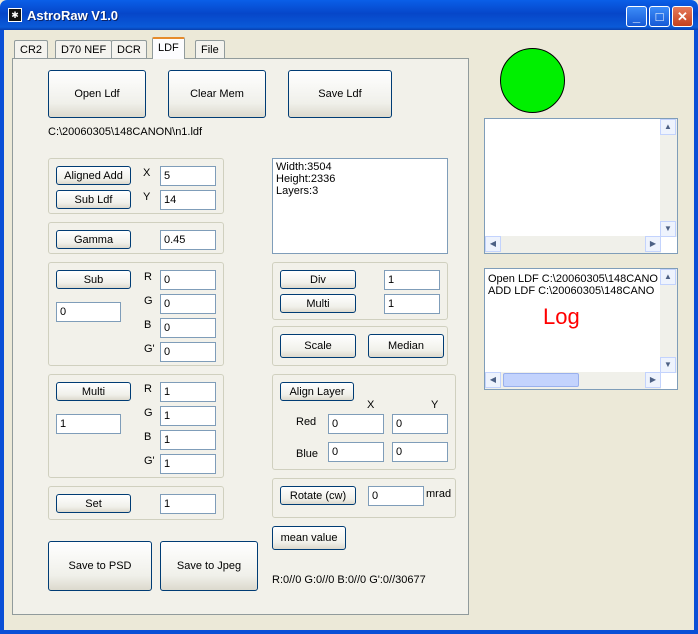 Image resolution: width=698 pixels, height=634 pixels. What do you see at coordinates (93, 175) in the screenshot?
I see `aligned-add-button: Aligned Add` at bounding box center [93, 175].